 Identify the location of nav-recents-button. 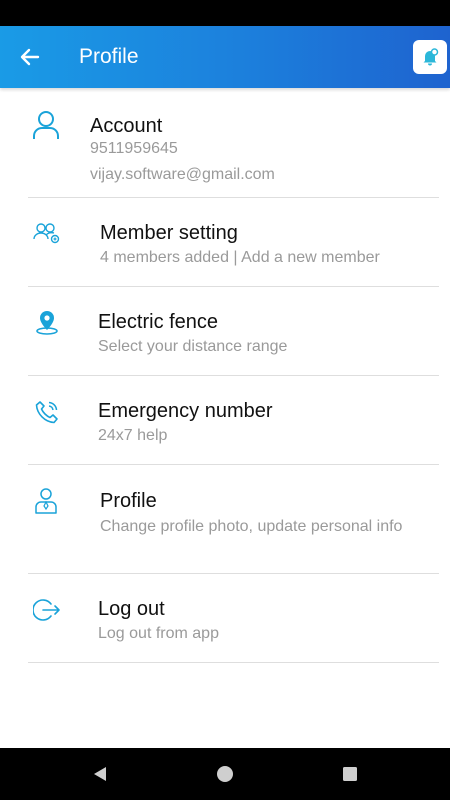
(350, 774).